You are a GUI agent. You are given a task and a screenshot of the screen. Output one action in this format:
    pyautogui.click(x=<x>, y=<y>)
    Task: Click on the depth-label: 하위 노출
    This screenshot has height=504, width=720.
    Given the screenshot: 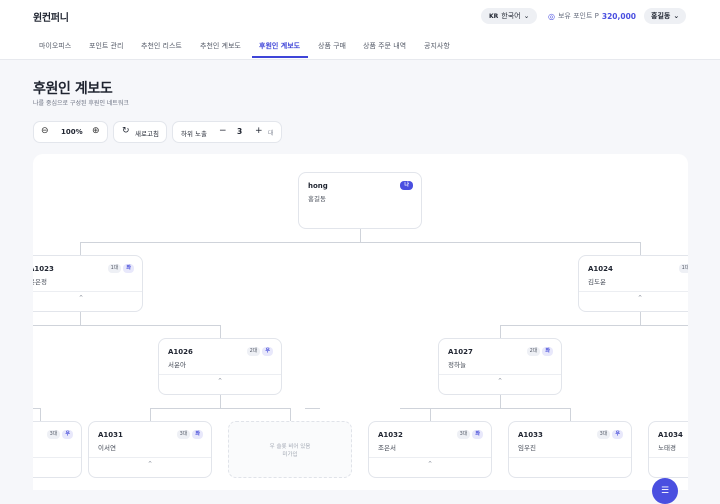 What is the action you would take?
    pyautogui.click(x=194, y=134)
    